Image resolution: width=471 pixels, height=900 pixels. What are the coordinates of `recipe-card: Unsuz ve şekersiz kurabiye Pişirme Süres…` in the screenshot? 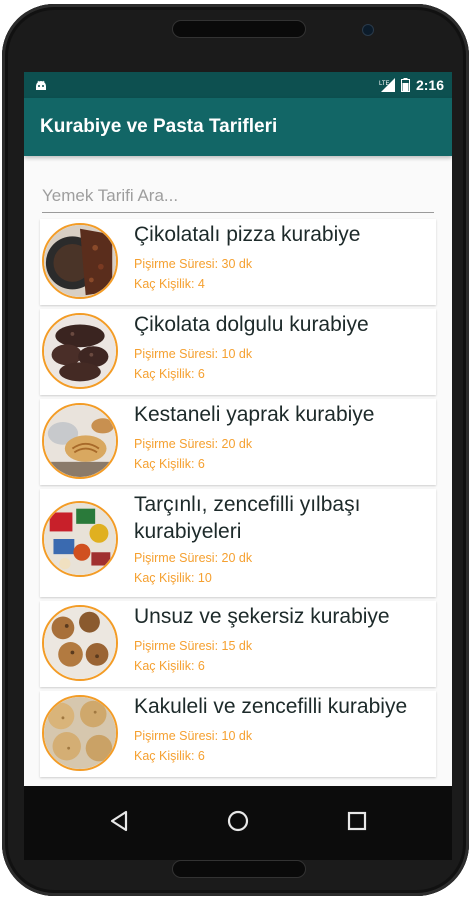 It's located at (238, 644).